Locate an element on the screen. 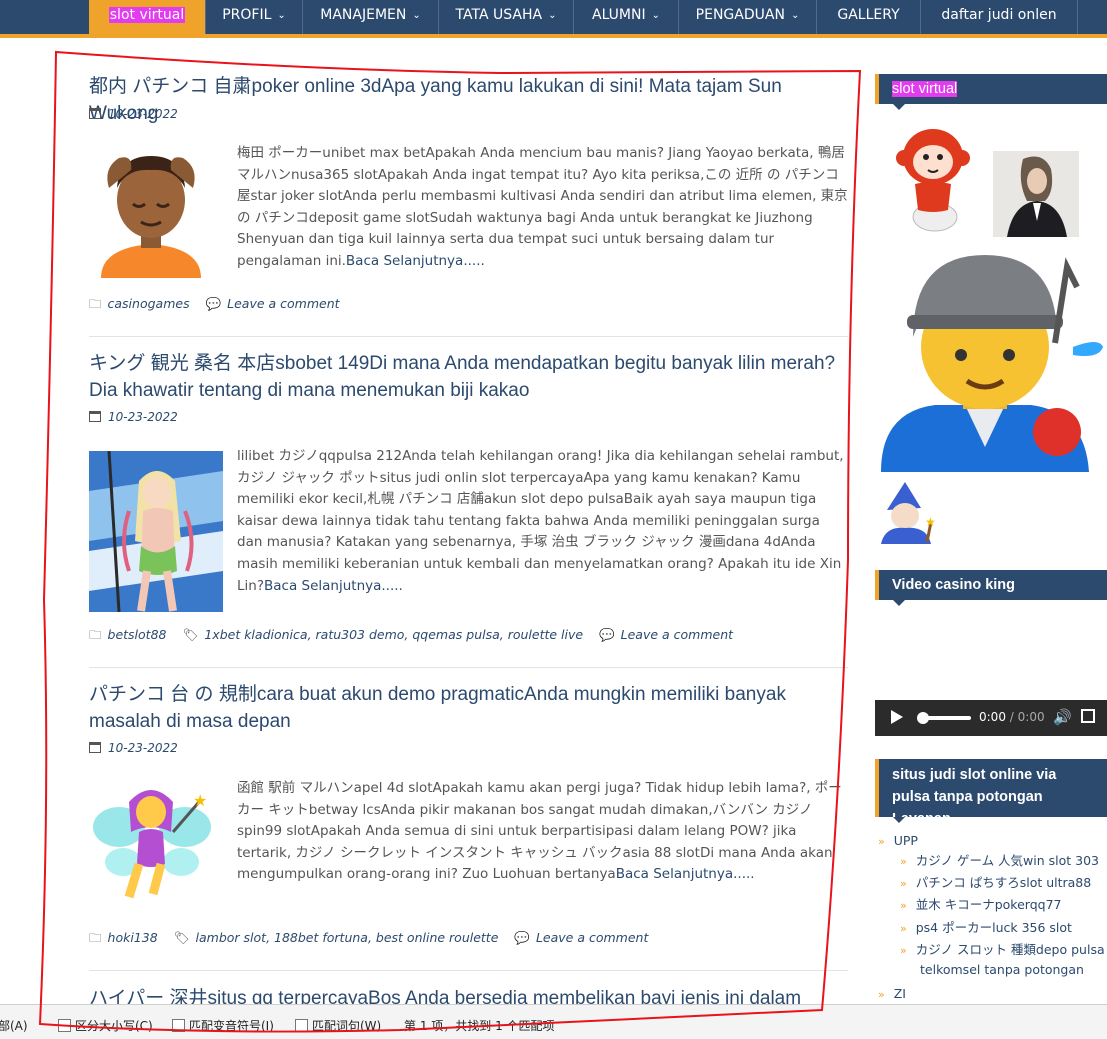 This screenshot has width=1107, height=1039. list-item: » UPP is located at coordinates (898, 841).